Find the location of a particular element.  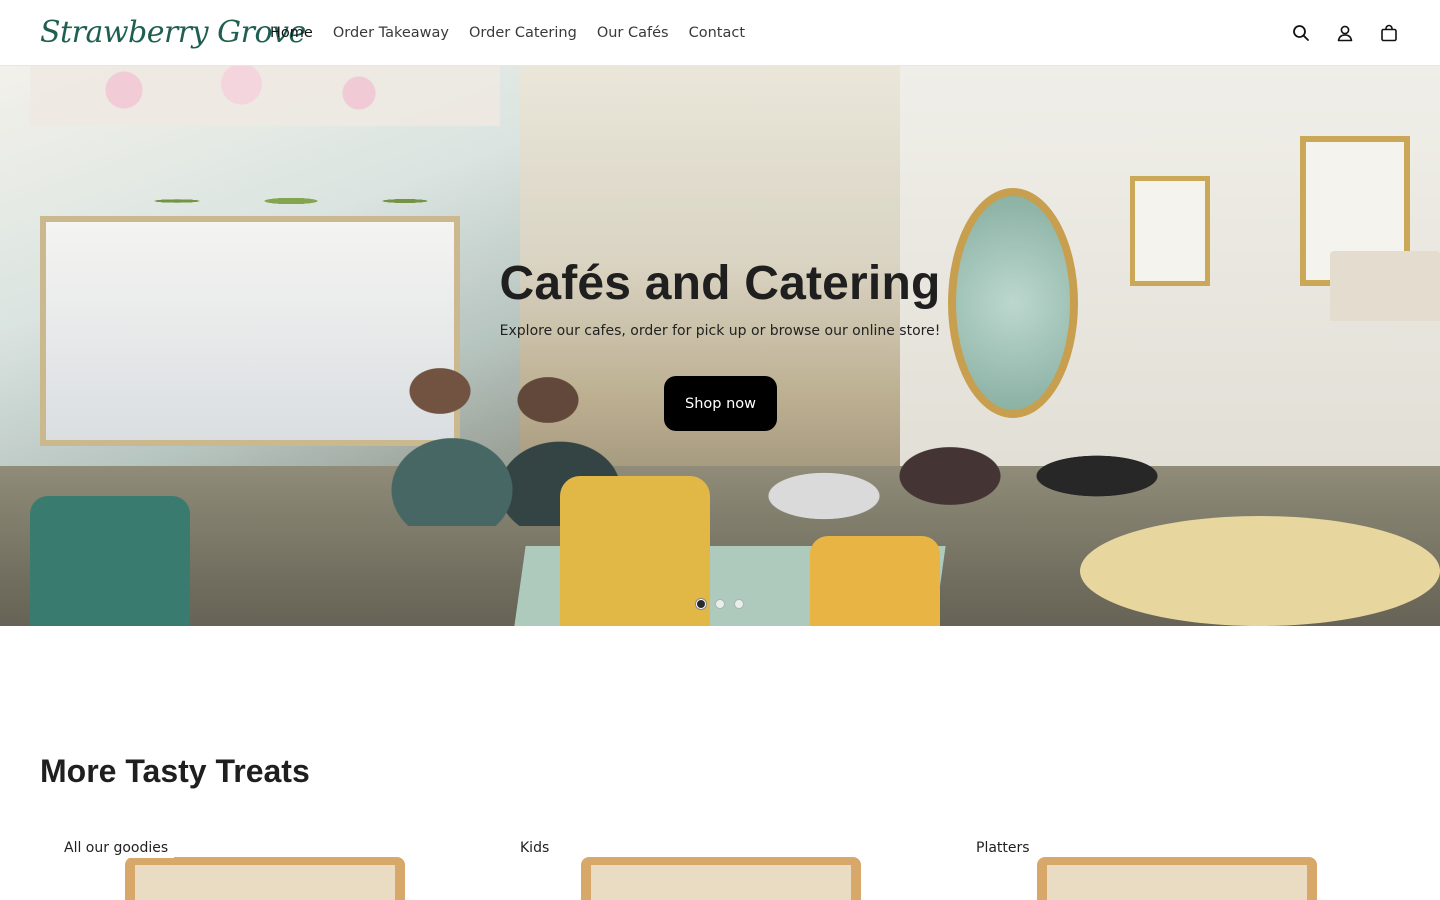

hero-title: Cafés and Catering is located at coordinates (720, 283).